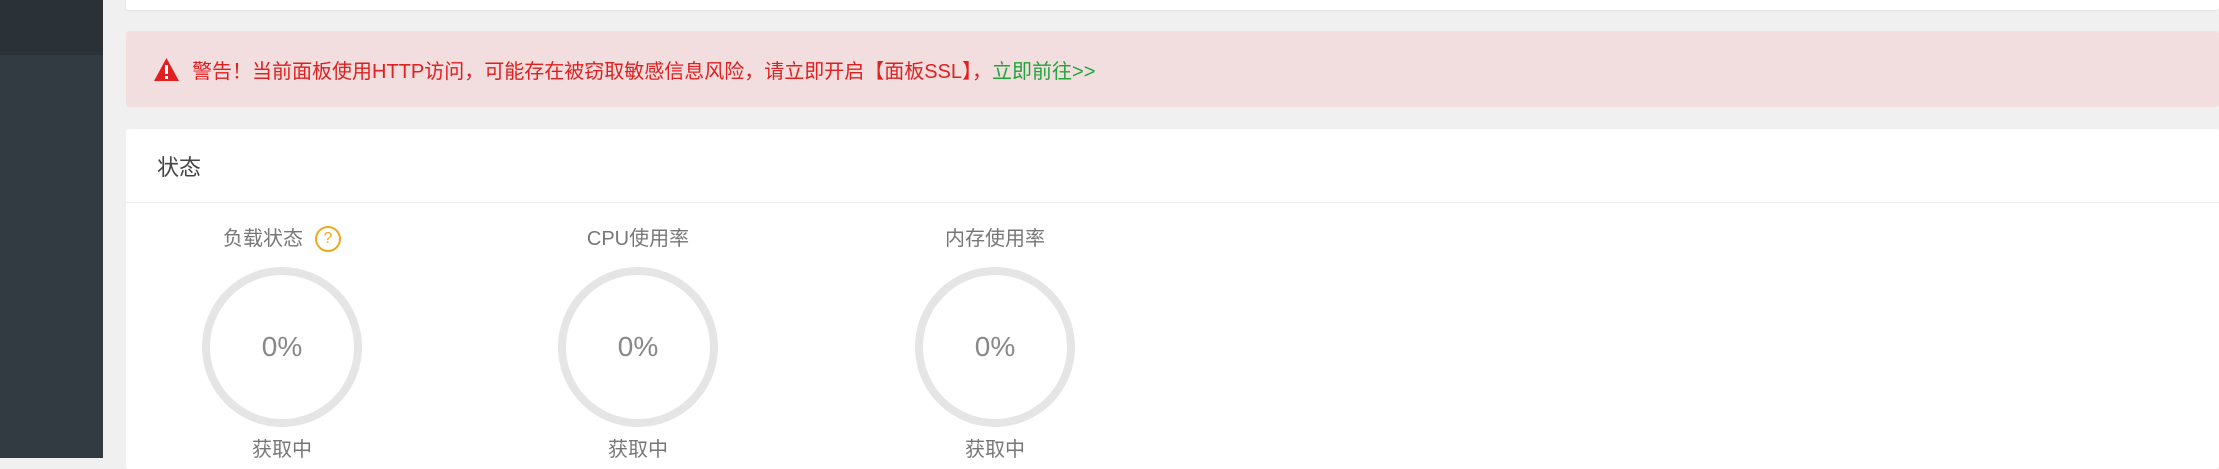 This screenshot has height=469, width=2219. I want to click on warning-triangle-icon, so click(166, 69).